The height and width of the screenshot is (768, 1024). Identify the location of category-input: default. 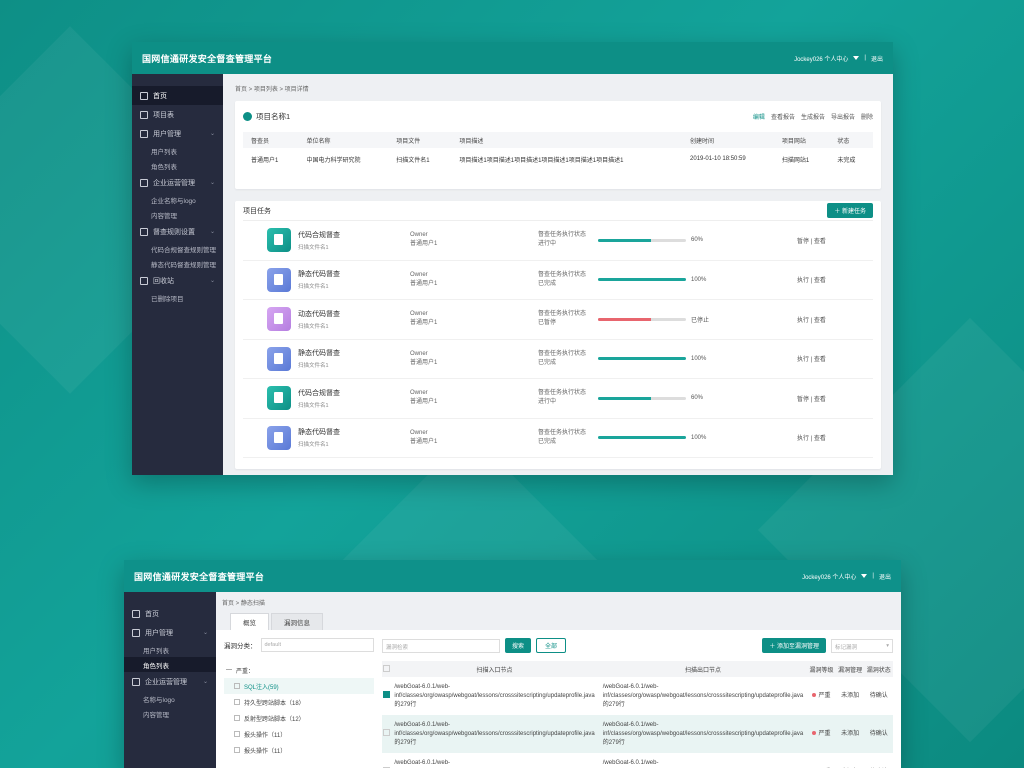
(317, 645).